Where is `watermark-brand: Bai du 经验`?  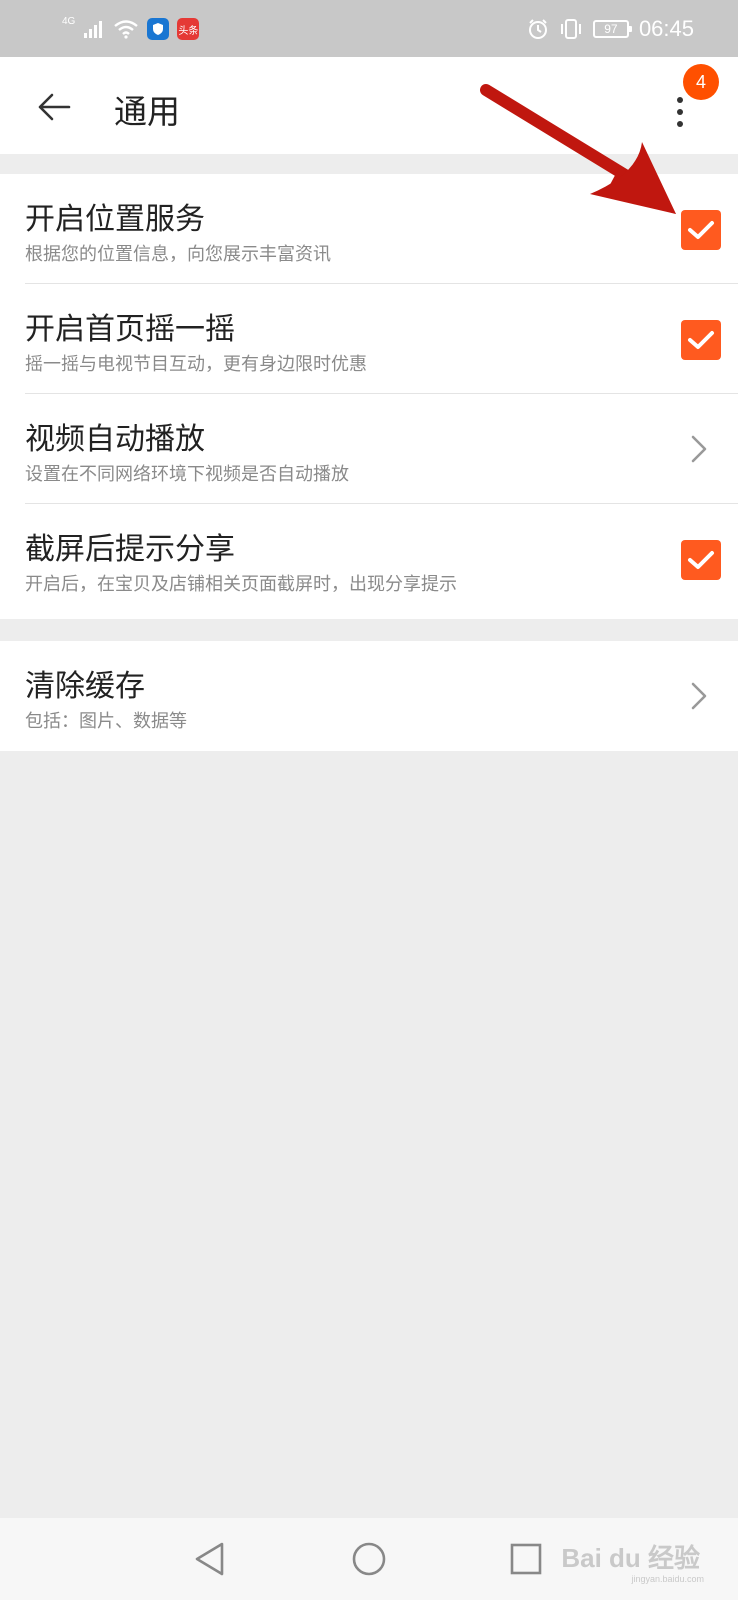
watermark-brand: Bai du 经验 is located at coordinates (630, 1558).